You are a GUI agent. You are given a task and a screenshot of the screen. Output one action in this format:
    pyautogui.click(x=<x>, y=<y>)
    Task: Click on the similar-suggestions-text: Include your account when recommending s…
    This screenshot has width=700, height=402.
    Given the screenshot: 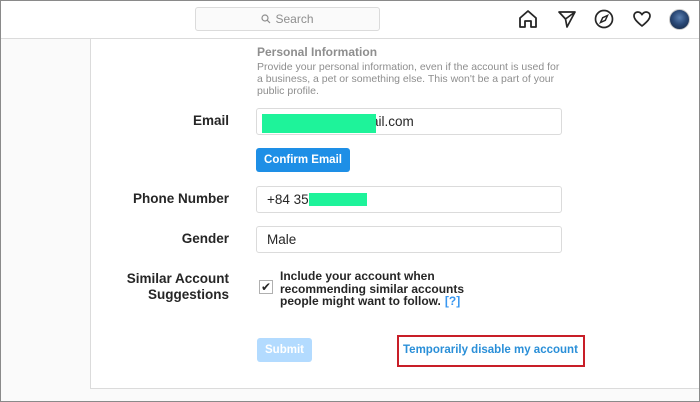 What is the action you would take?
    pyautogui.click(x=380, y=289)
    